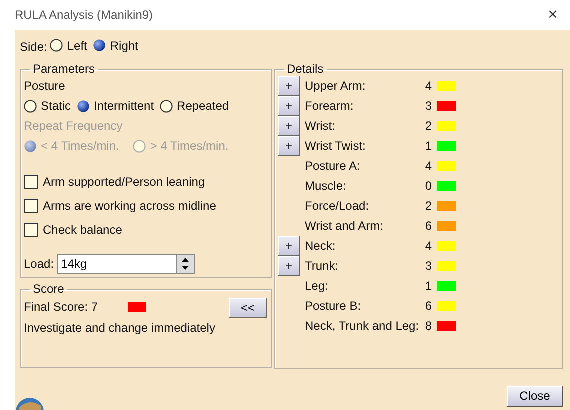 This screenshot has height=410, width=570. What do you see at coordinates (64, 69) in the screenshot?
I see `panel-title: Parameters` at bounding box center [64, 69].